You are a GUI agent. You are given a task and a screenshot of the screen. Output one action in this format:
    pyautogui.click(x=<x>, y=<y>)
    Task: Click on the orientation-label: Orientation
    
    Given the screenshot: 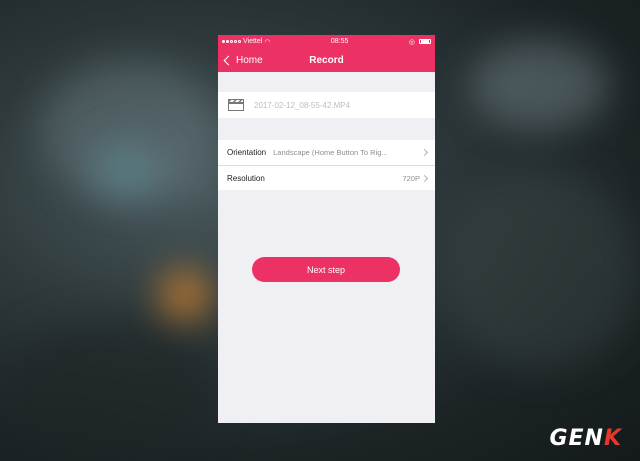 What is the action you would take?
    pyautogui.click(x=247, y=152)
    